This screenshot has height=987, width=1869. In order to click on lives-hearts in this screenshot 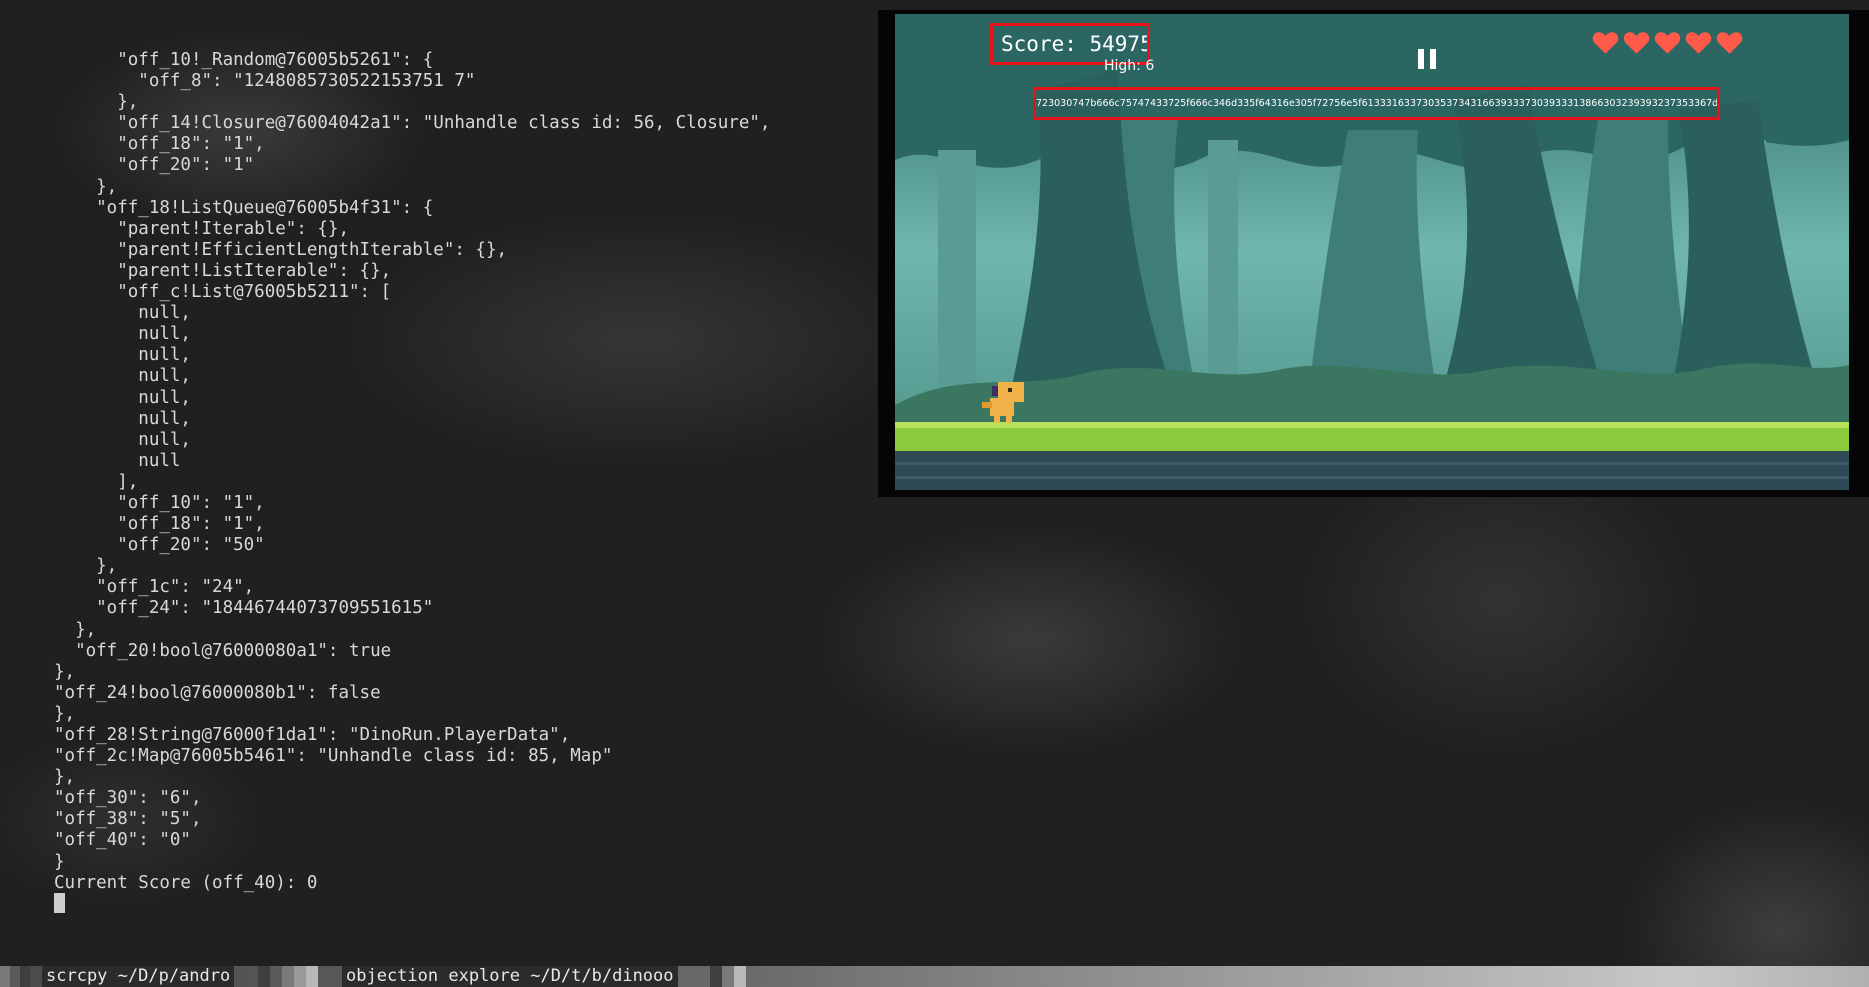, I will do `click(1667, 44)`.